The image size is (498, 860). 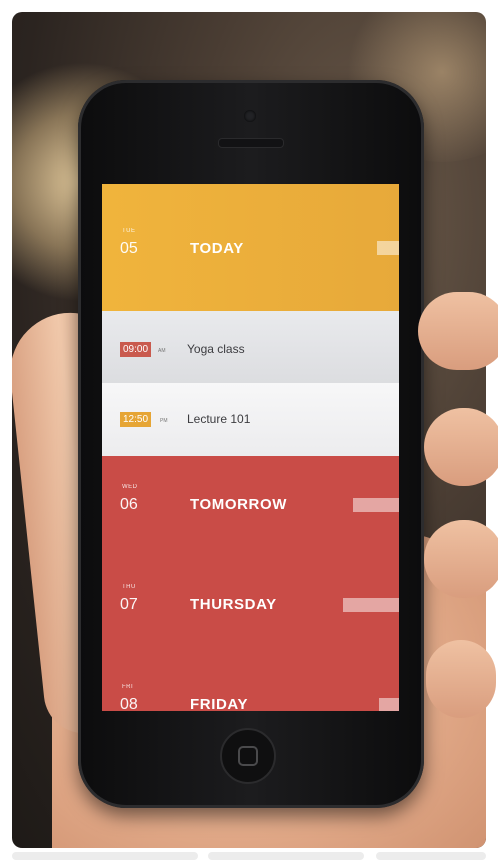 What do you see at coordinates (129, 231) in the screenshot?
I see `day-weekday: TUE` at bounding box center [129, 231].